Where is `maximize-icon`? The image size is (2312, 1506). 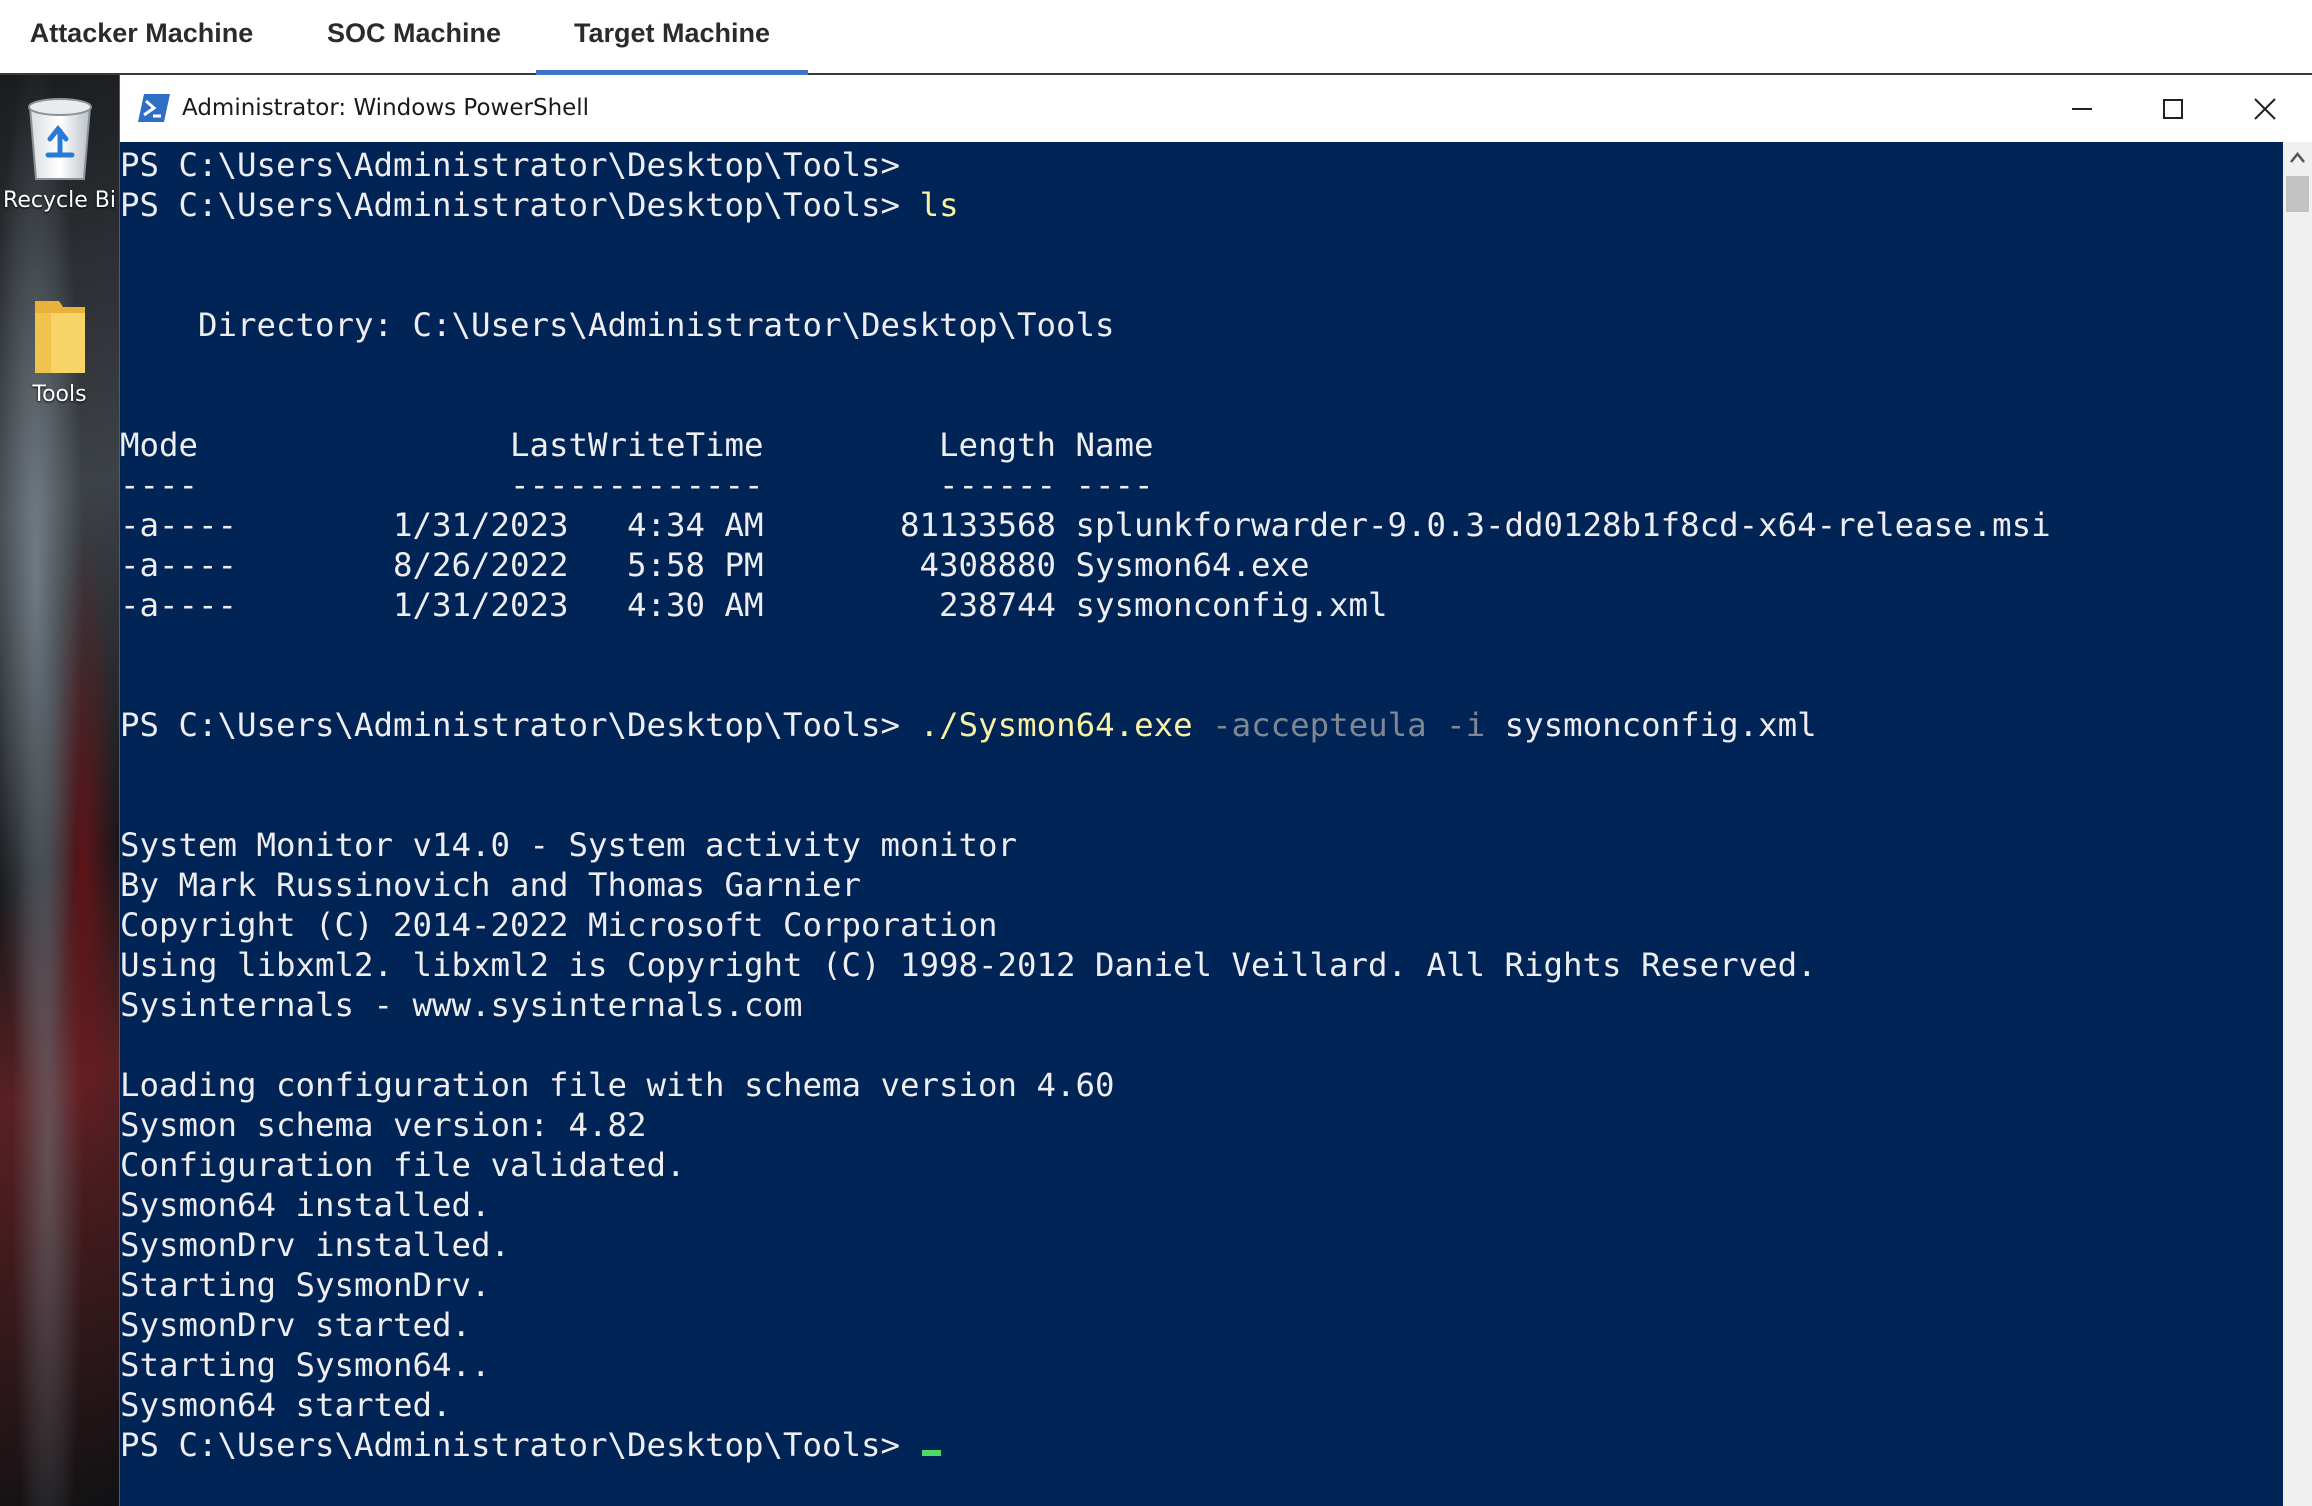
maximize-icon is located at coordinates (2173, 108).